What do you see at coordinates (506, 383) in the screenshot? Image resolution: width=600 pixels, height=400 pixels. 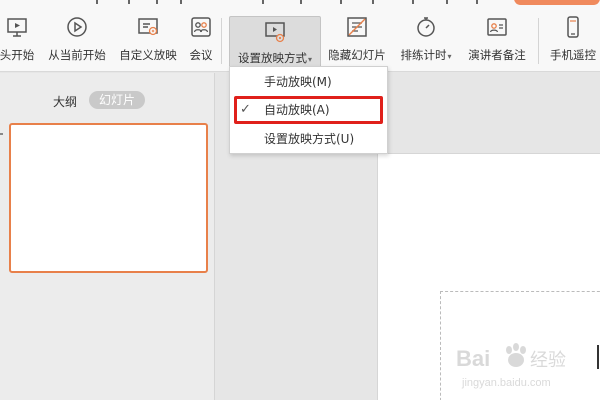 I see `svg-text: jingyan.baidu.com` at bounding box center [506, 383].